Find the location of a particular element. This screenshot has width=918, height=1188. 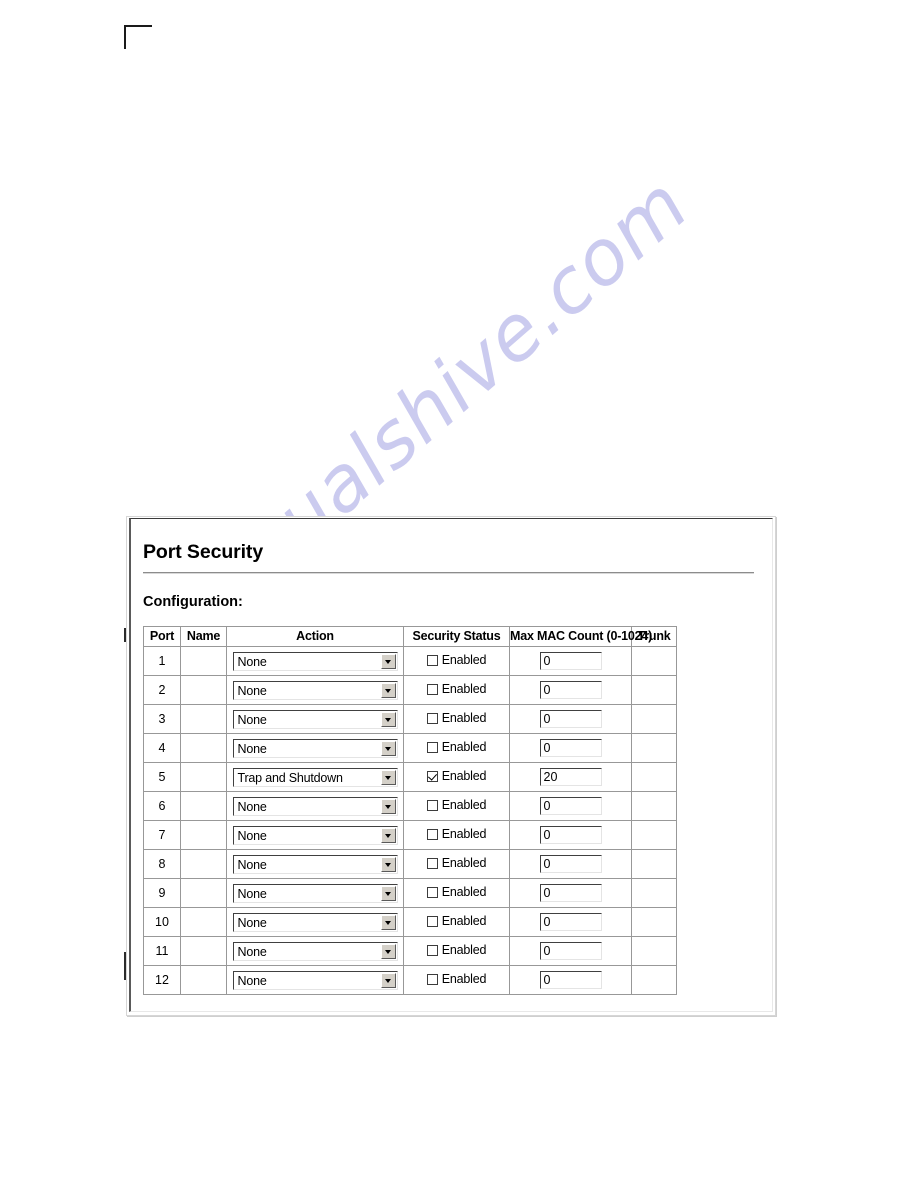

column-header-trunk: Trunk is located at coordinates (654, 636).